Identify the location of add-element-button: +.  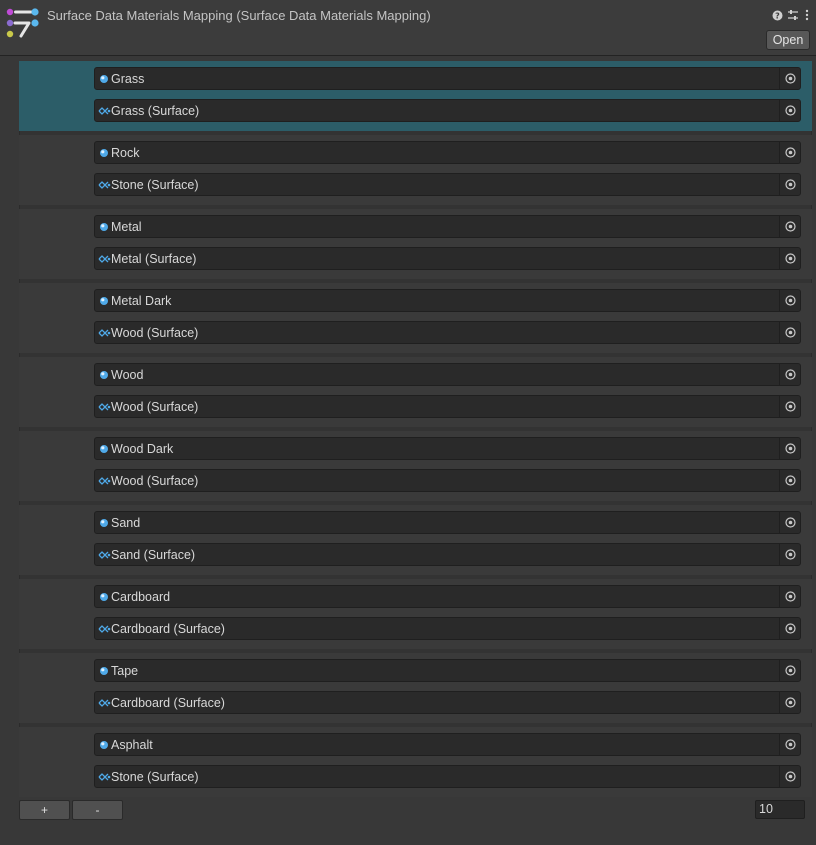
(44, 810).